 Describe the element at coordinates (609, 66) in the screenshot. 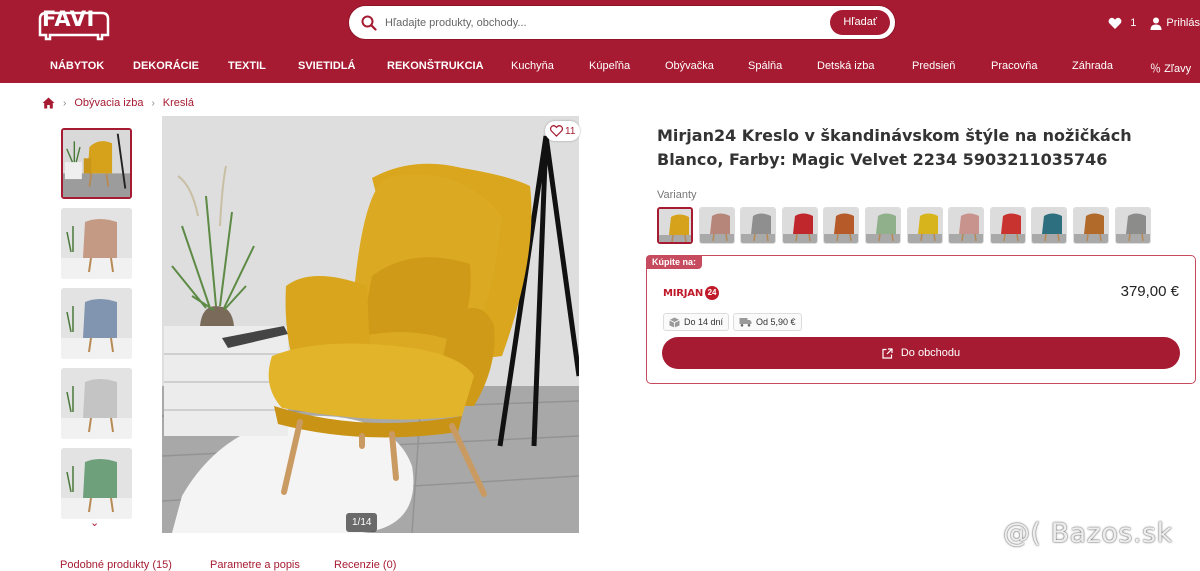

I see `nav-item-kupelna: Kúpeľňa` at that location.